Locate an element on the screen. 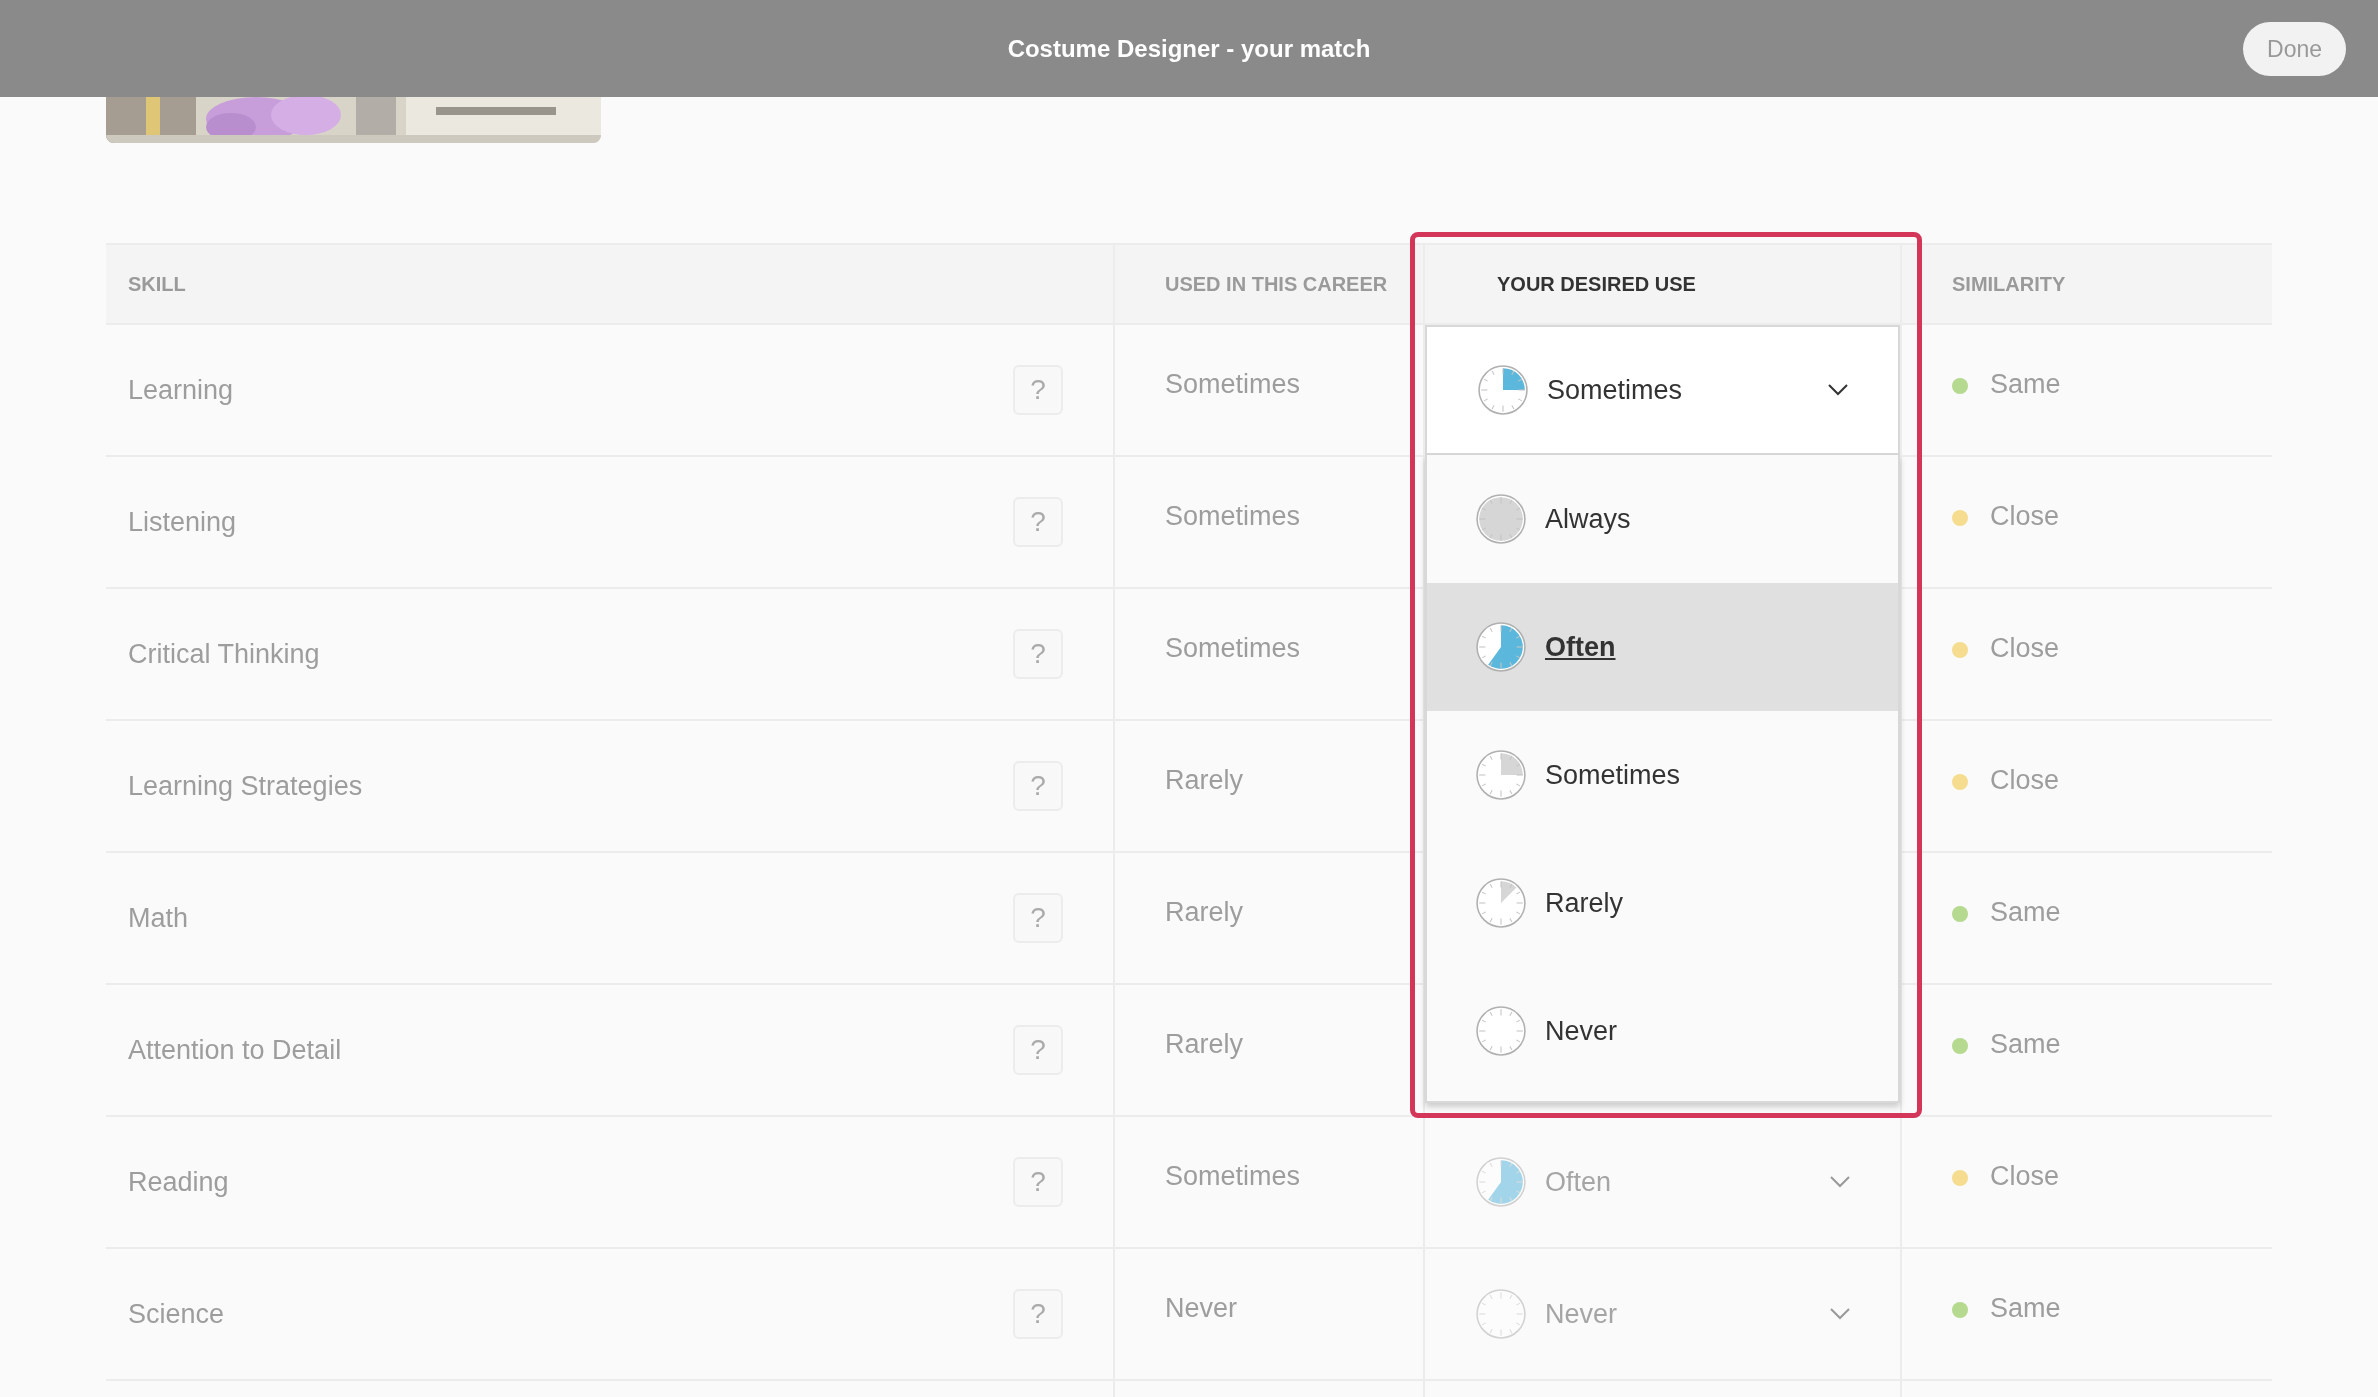 The image size is (2378, 1397). dropdown-option: Rarely is located at coordinates (1662, 903).